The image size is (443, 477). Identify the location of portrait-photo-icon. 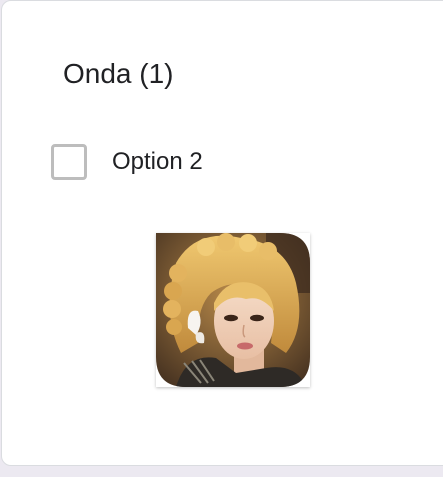
(233, 310).